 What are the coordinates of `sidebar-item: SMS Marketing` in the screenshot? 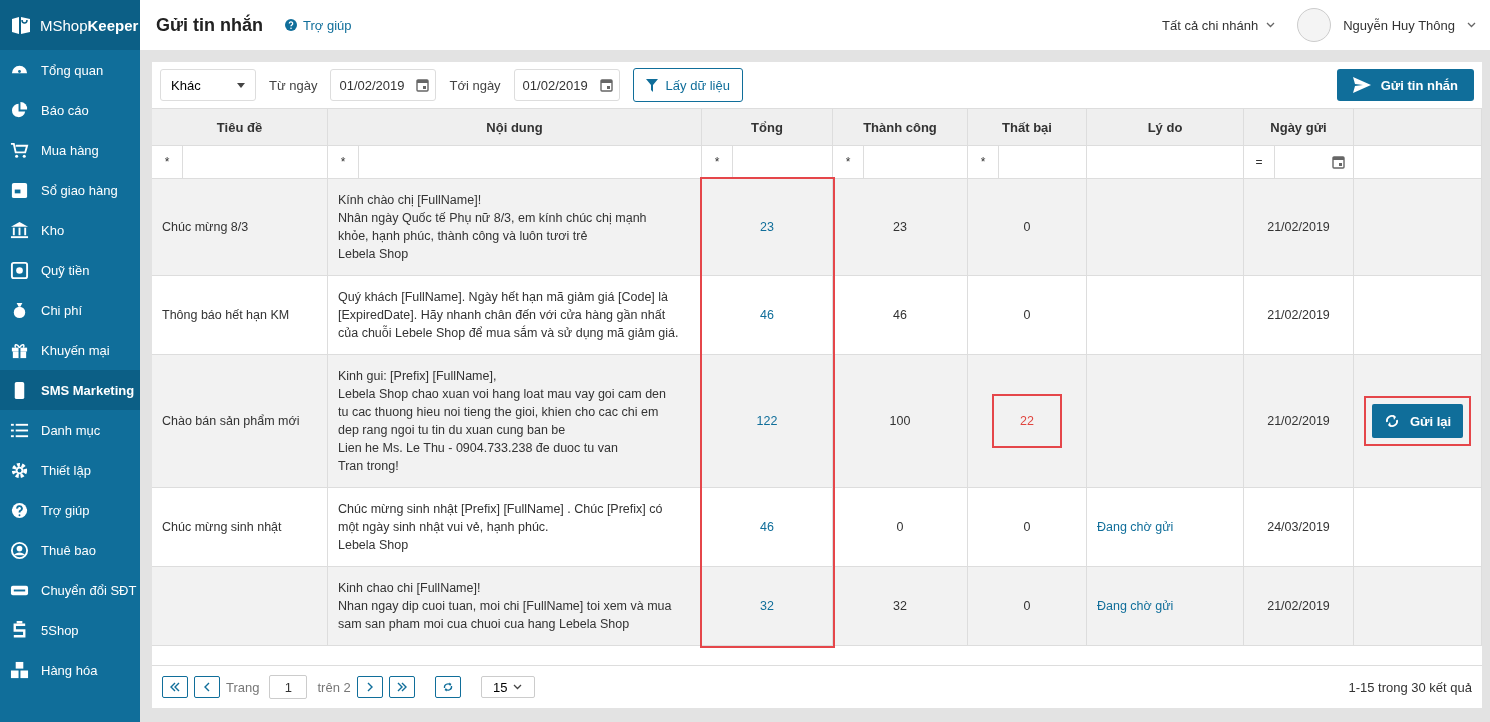 It's located at (70, 390).